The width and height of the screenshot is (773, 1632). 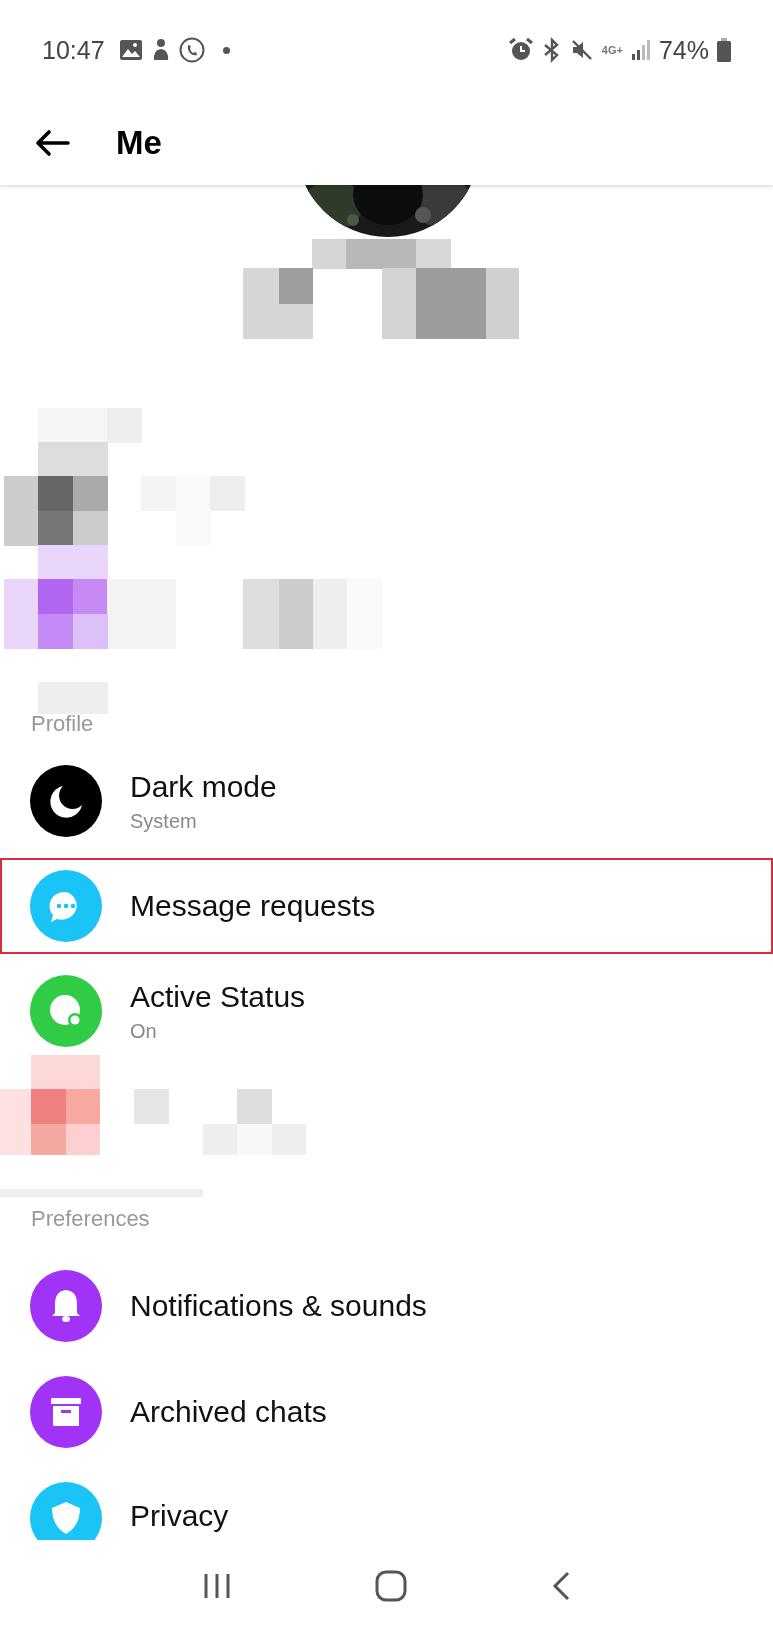 What do you see at coordinates (62, 724) in the screenshot?
I see `section-header: Profile` at bounding box center [62, 724].